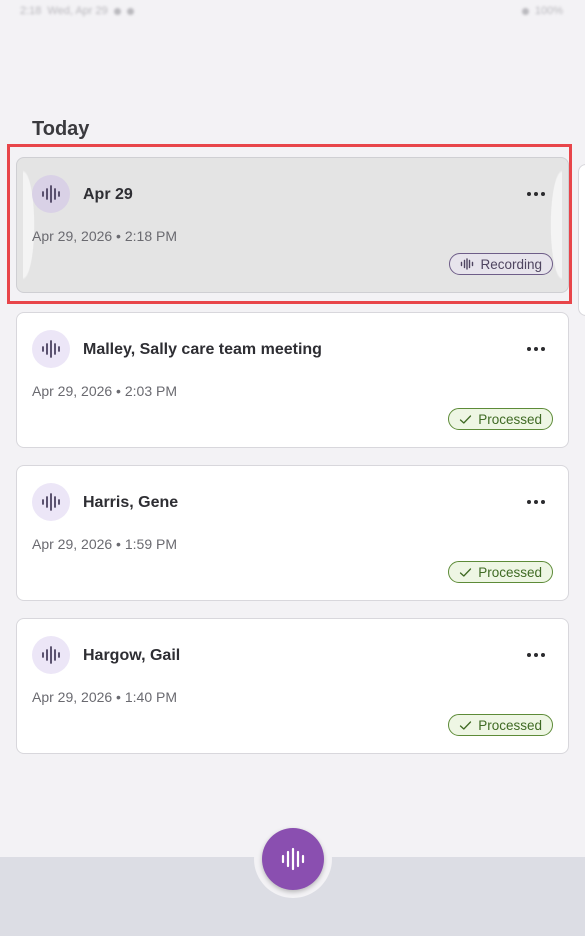 The width and height of the screenshot is (585, 936). I want to click on status-badge-recording: Recording, so click(501, 264).